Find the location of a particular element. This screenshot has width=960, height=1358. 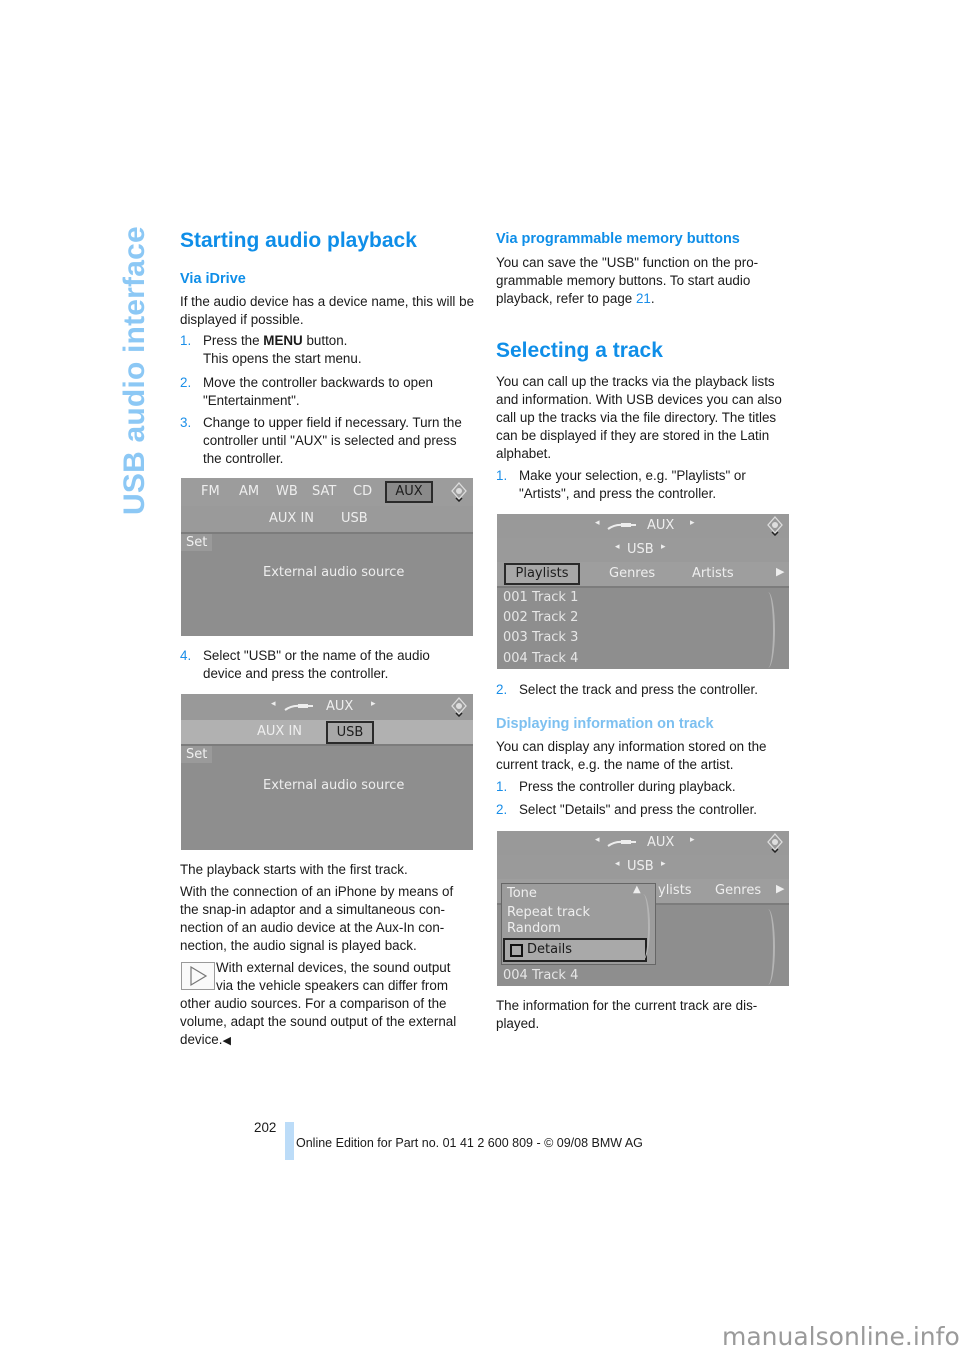

tab-am: AM is located at coordinates (249, 491).